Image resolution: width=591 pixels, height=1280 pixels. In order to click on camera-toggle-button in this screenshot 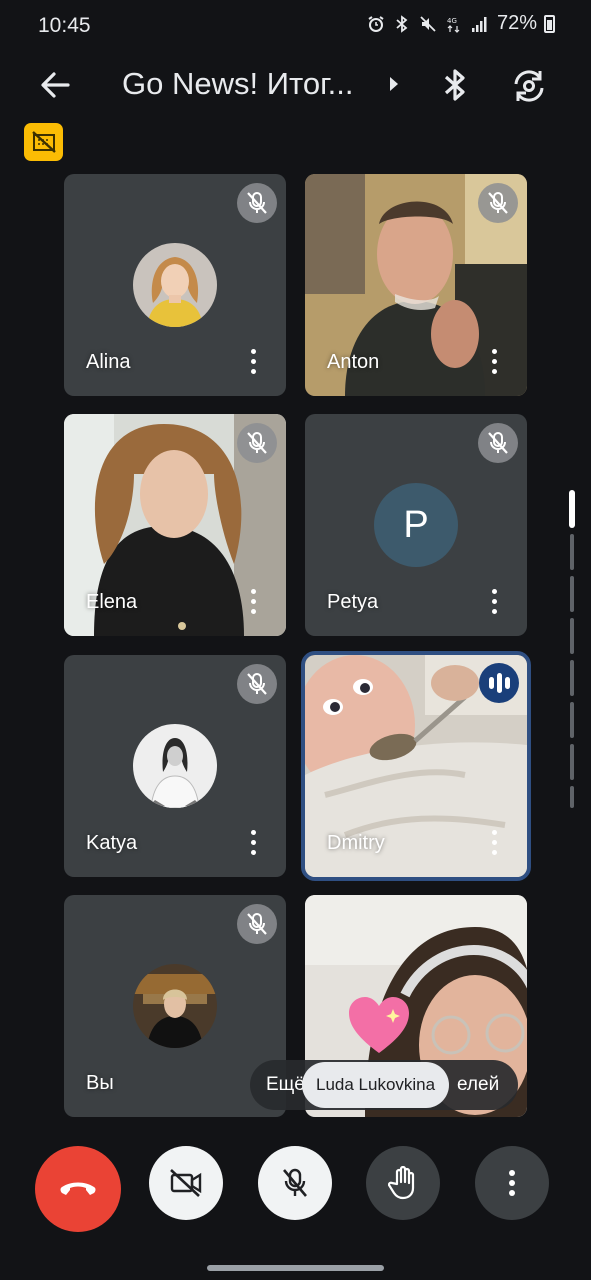, I will do `click(186, 1183)`.